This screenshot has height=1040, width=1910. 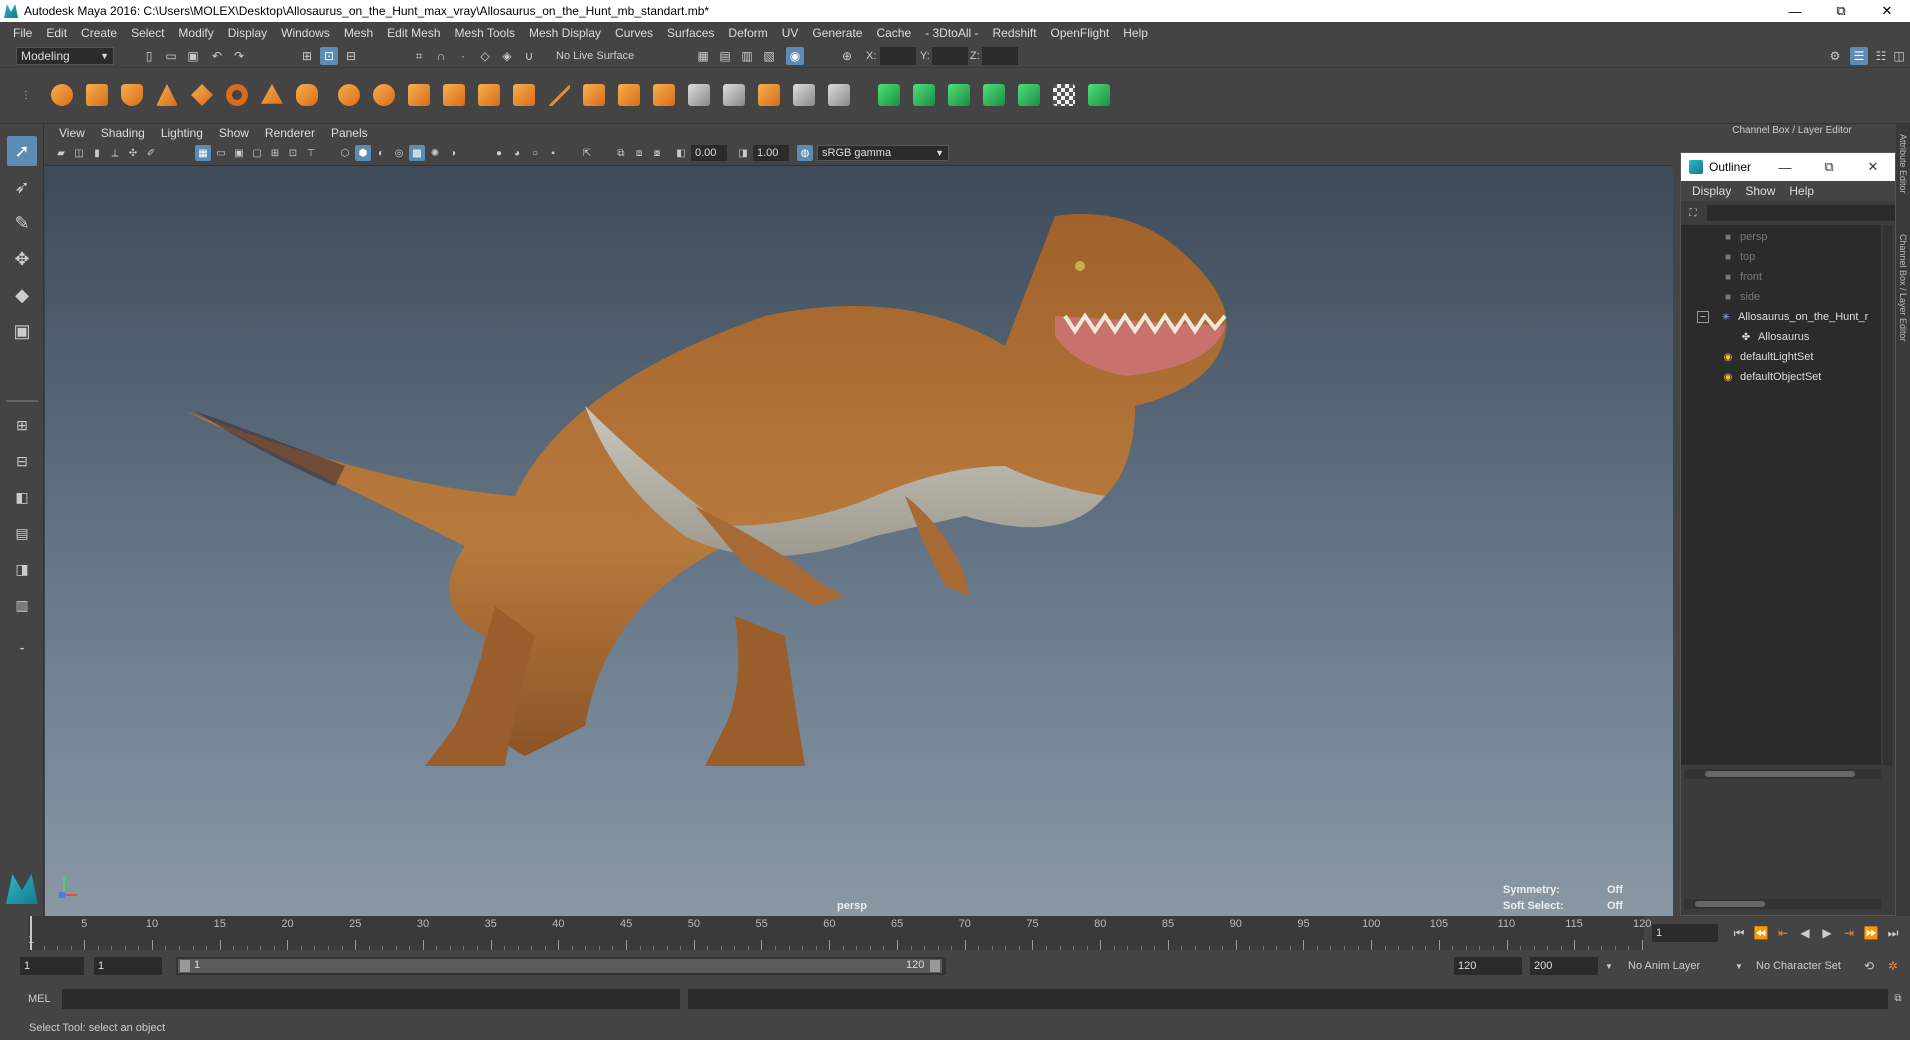 What do you see at coordinates (22, 259) in the screenshot?
I see `move-tool-icon: ✥` at bounding box center [22, 259].